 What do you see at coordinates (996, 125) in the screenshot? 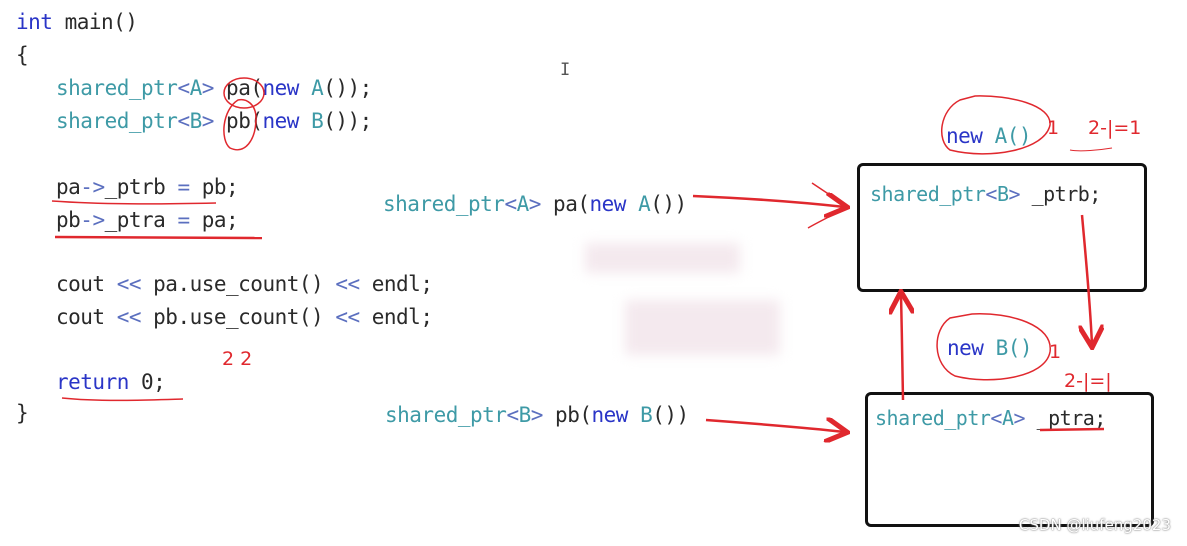
I see `circle-new-a` at bounding box center [996, 125].